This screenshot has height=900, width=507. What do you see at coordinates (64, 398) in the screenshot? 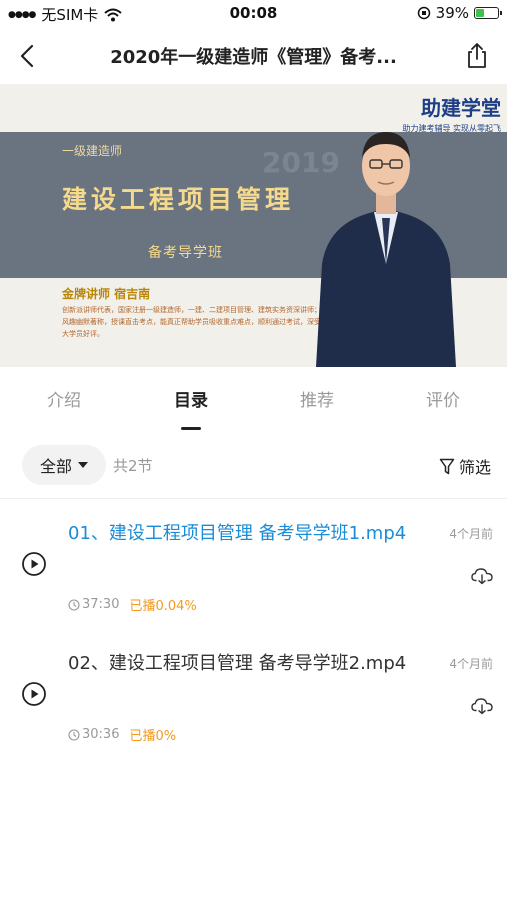
I see `tab-intro: 介绍` at bounding box center [64, 398].